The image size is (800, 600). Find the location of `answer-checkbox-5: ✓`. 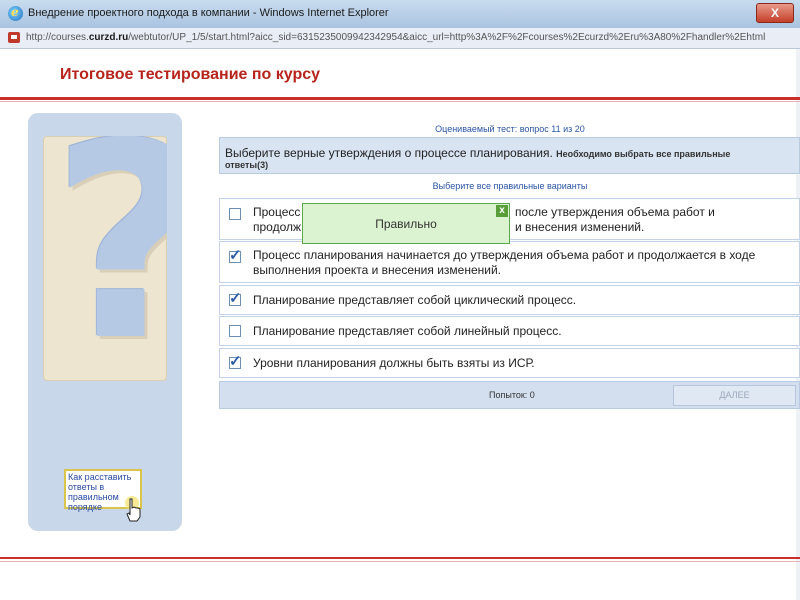

answer-checkbox-5: ✓ is located at coordinates (235, 361).